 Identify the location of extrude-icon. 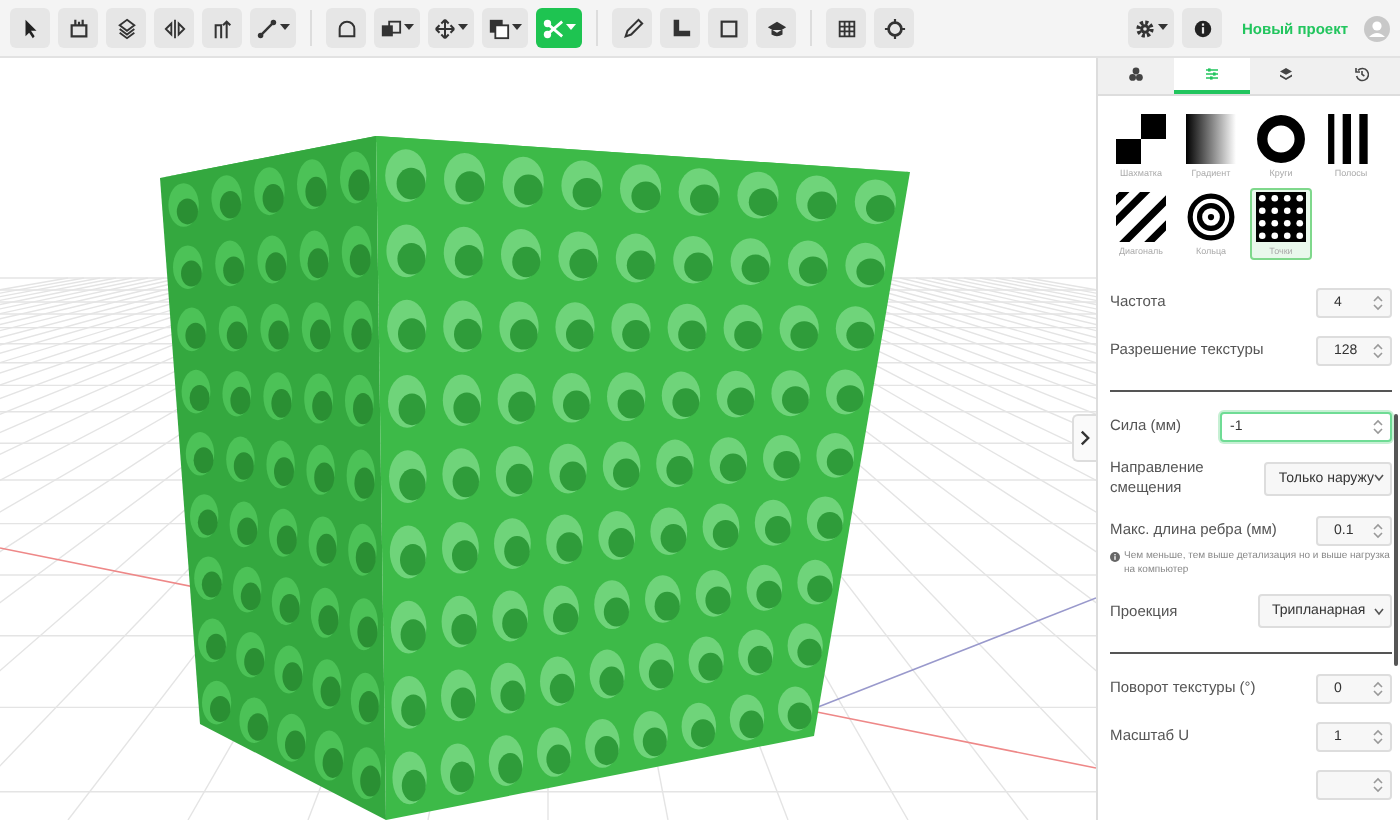
(222, 28).